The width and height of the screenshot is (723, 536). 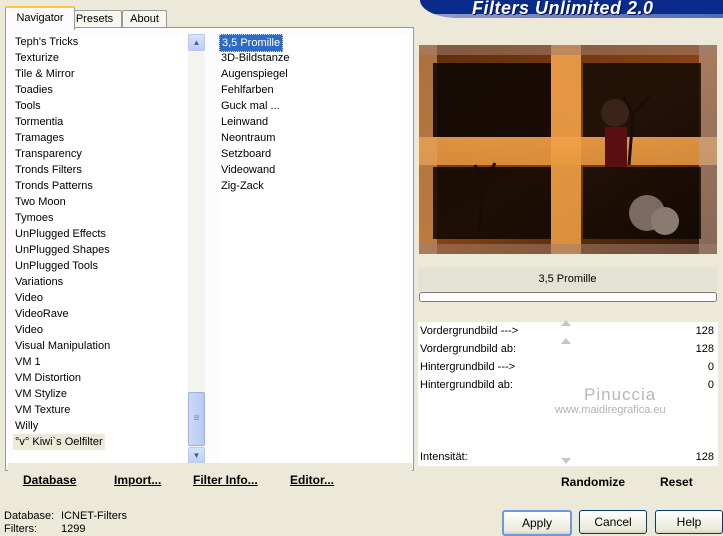 What do you see at coordinates (610, 410) in the screenshot?
I see `watermark-url: www.maidiregrafica.eu` at bounding box center [610, 410].